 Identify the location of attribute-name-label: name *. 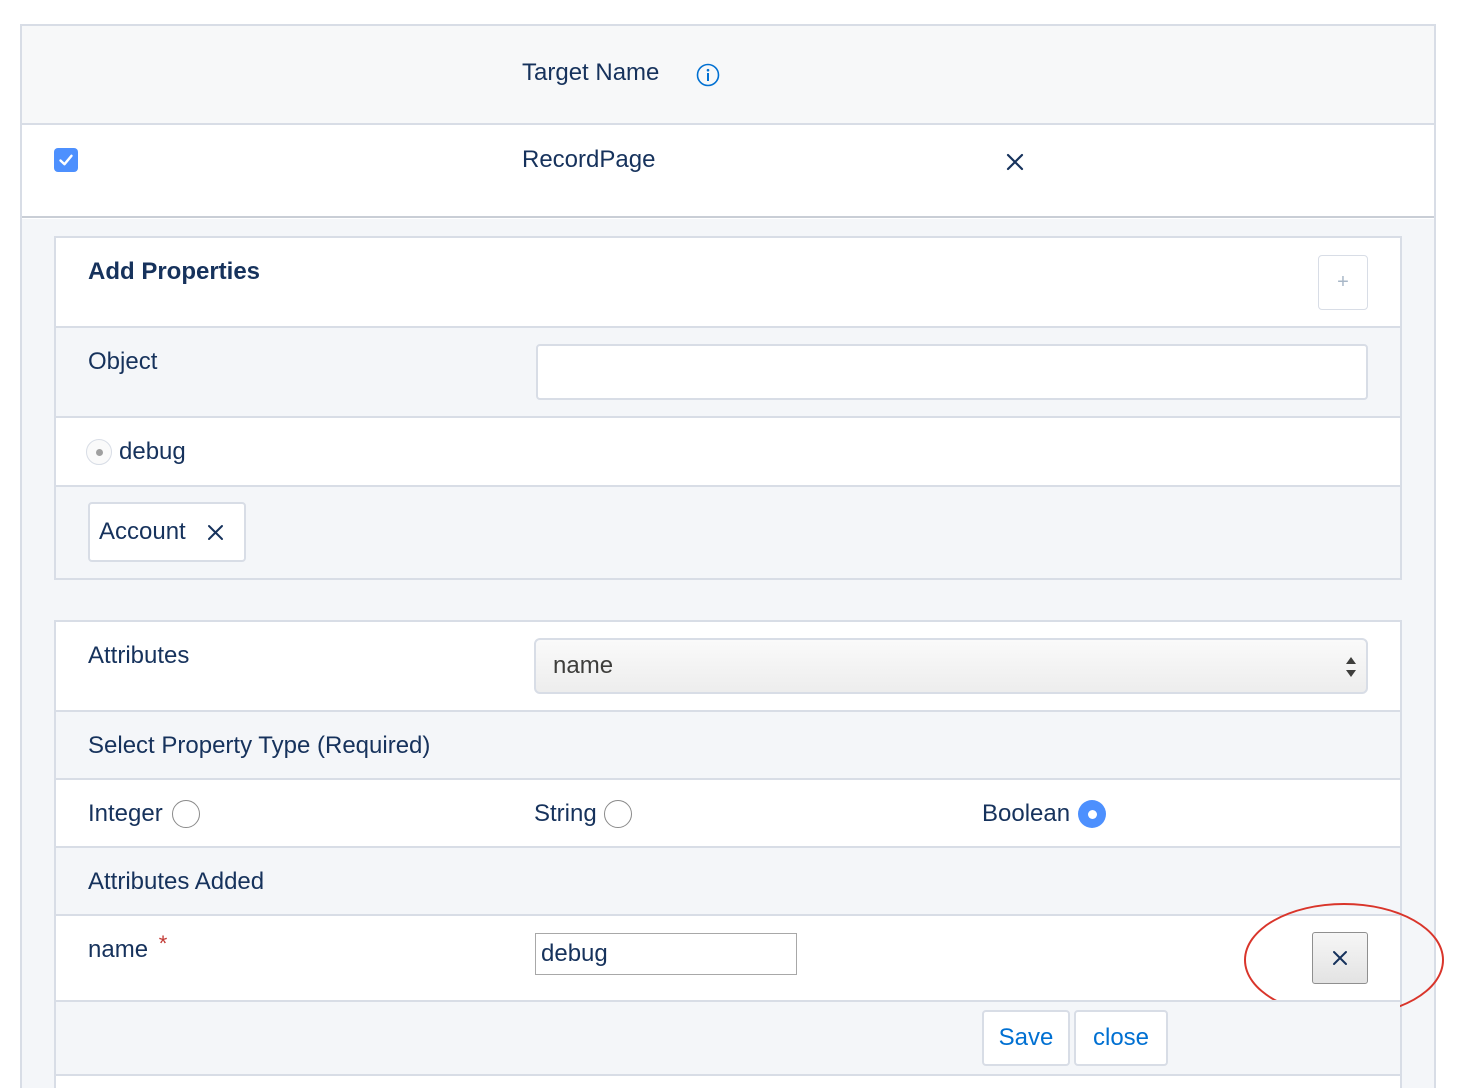
(127, 947).